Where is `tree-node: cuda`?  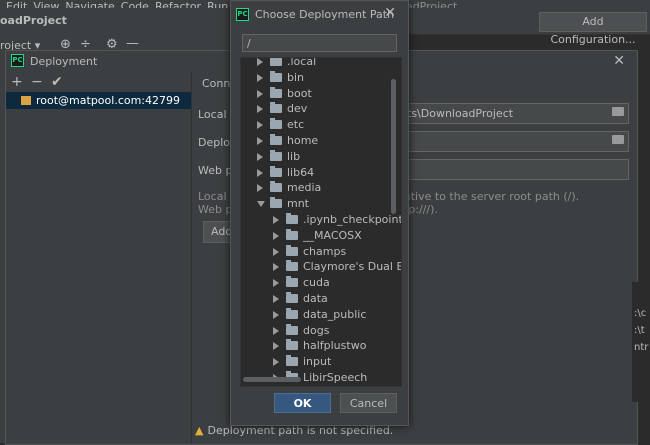 tree-node: cuda is located at coordinates (321, 283).